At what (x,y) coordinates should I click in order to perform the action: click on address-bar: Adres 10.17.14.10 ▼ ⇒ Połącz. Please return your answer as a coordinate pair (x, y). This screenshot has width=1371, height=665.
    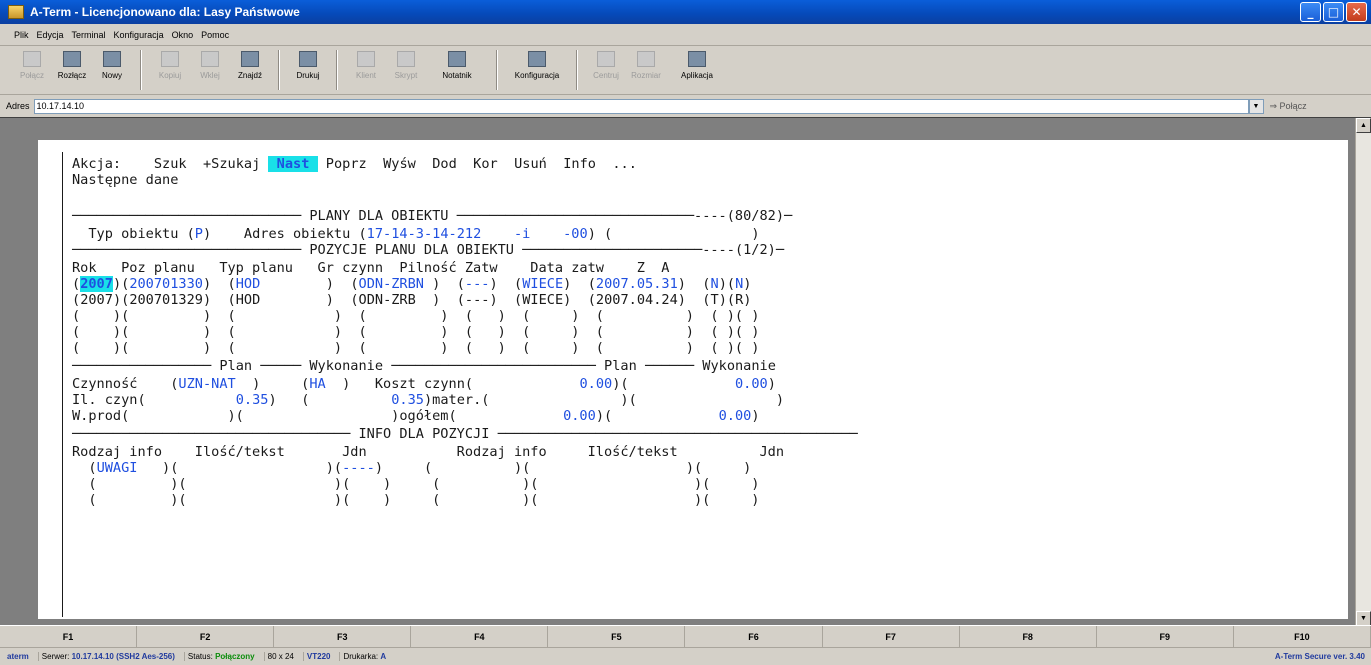
    Looking at the image, I should click on (685, 106).